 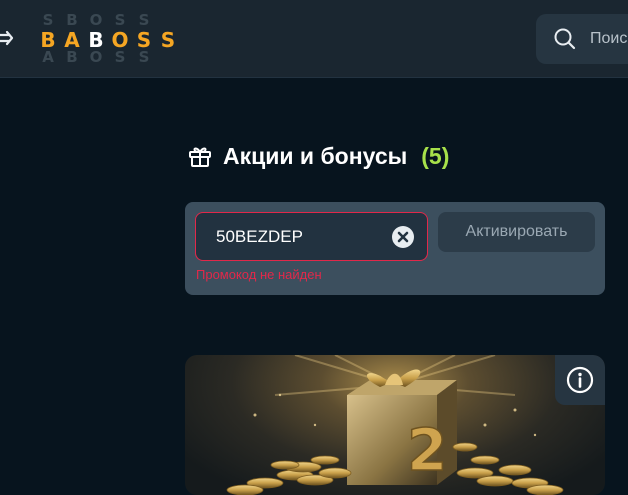 I want to click on promo-code-field, so click(x=311, y=236).